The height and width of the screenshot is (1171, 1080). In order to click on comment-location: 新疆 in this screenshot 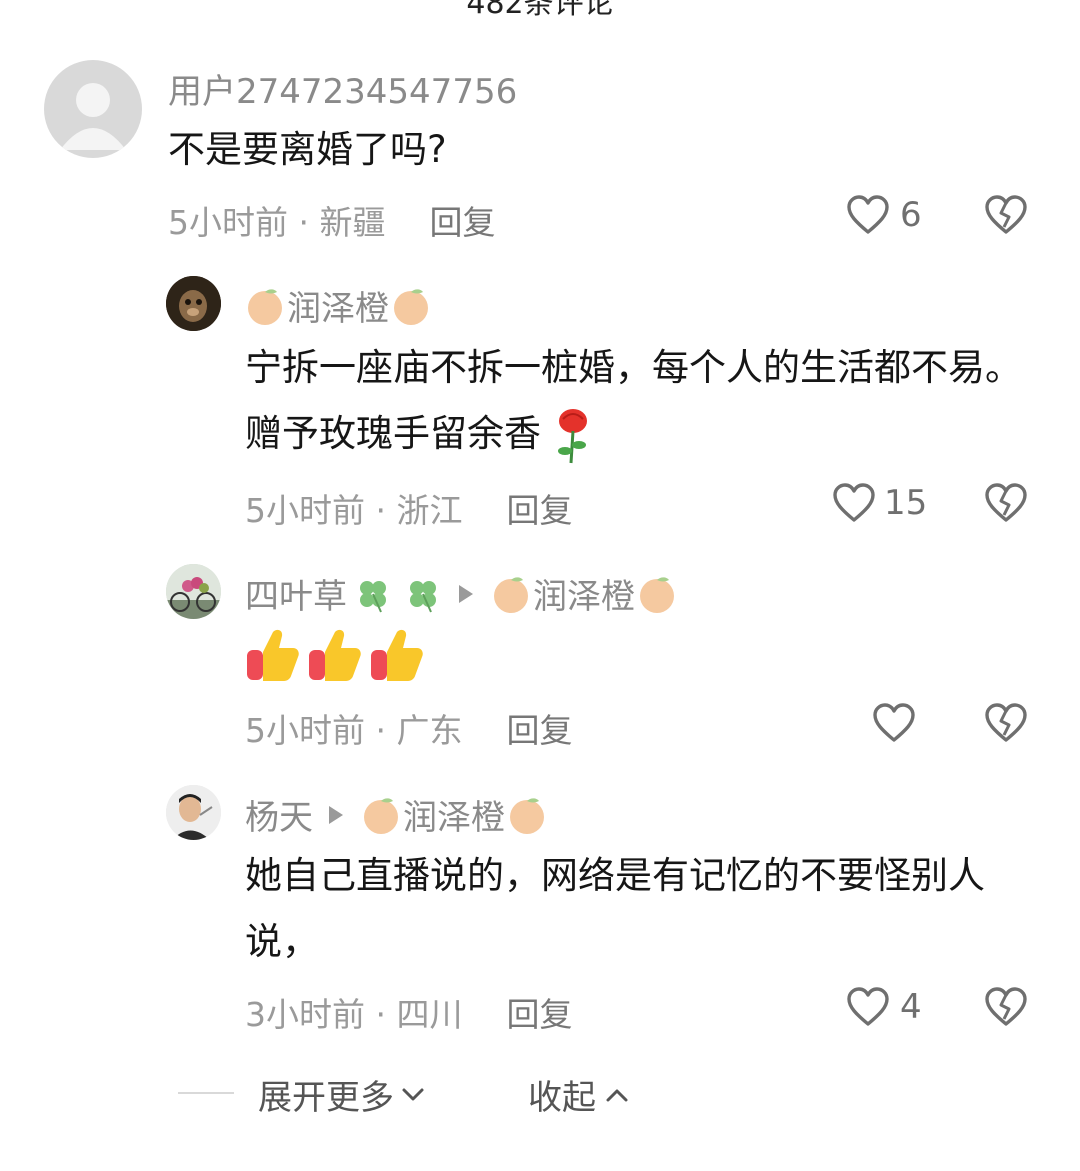, I will do `click(352, 222)`.